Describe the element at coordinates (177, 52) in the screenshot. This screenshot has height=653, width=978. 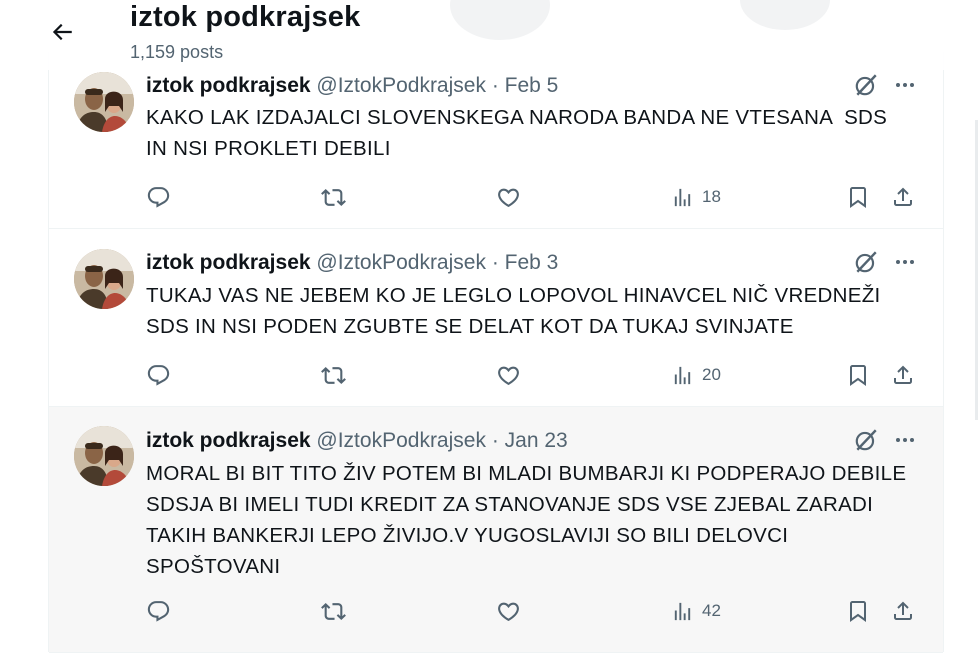
I see `post-count: 1,159 posts` at that location.